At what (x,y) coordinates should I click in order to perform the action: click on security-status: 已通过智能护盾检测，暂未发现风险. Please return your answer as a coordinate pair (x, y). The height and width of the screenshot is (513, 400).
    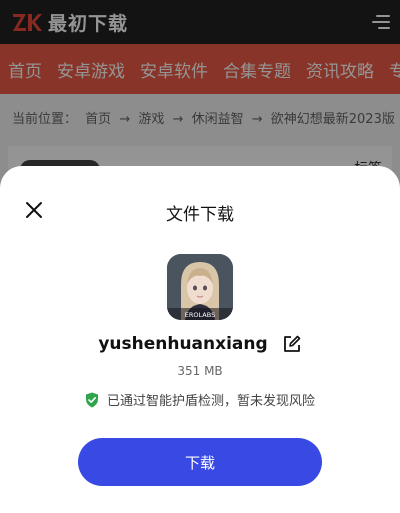
    Looking at the image, I should click on (200, 399).